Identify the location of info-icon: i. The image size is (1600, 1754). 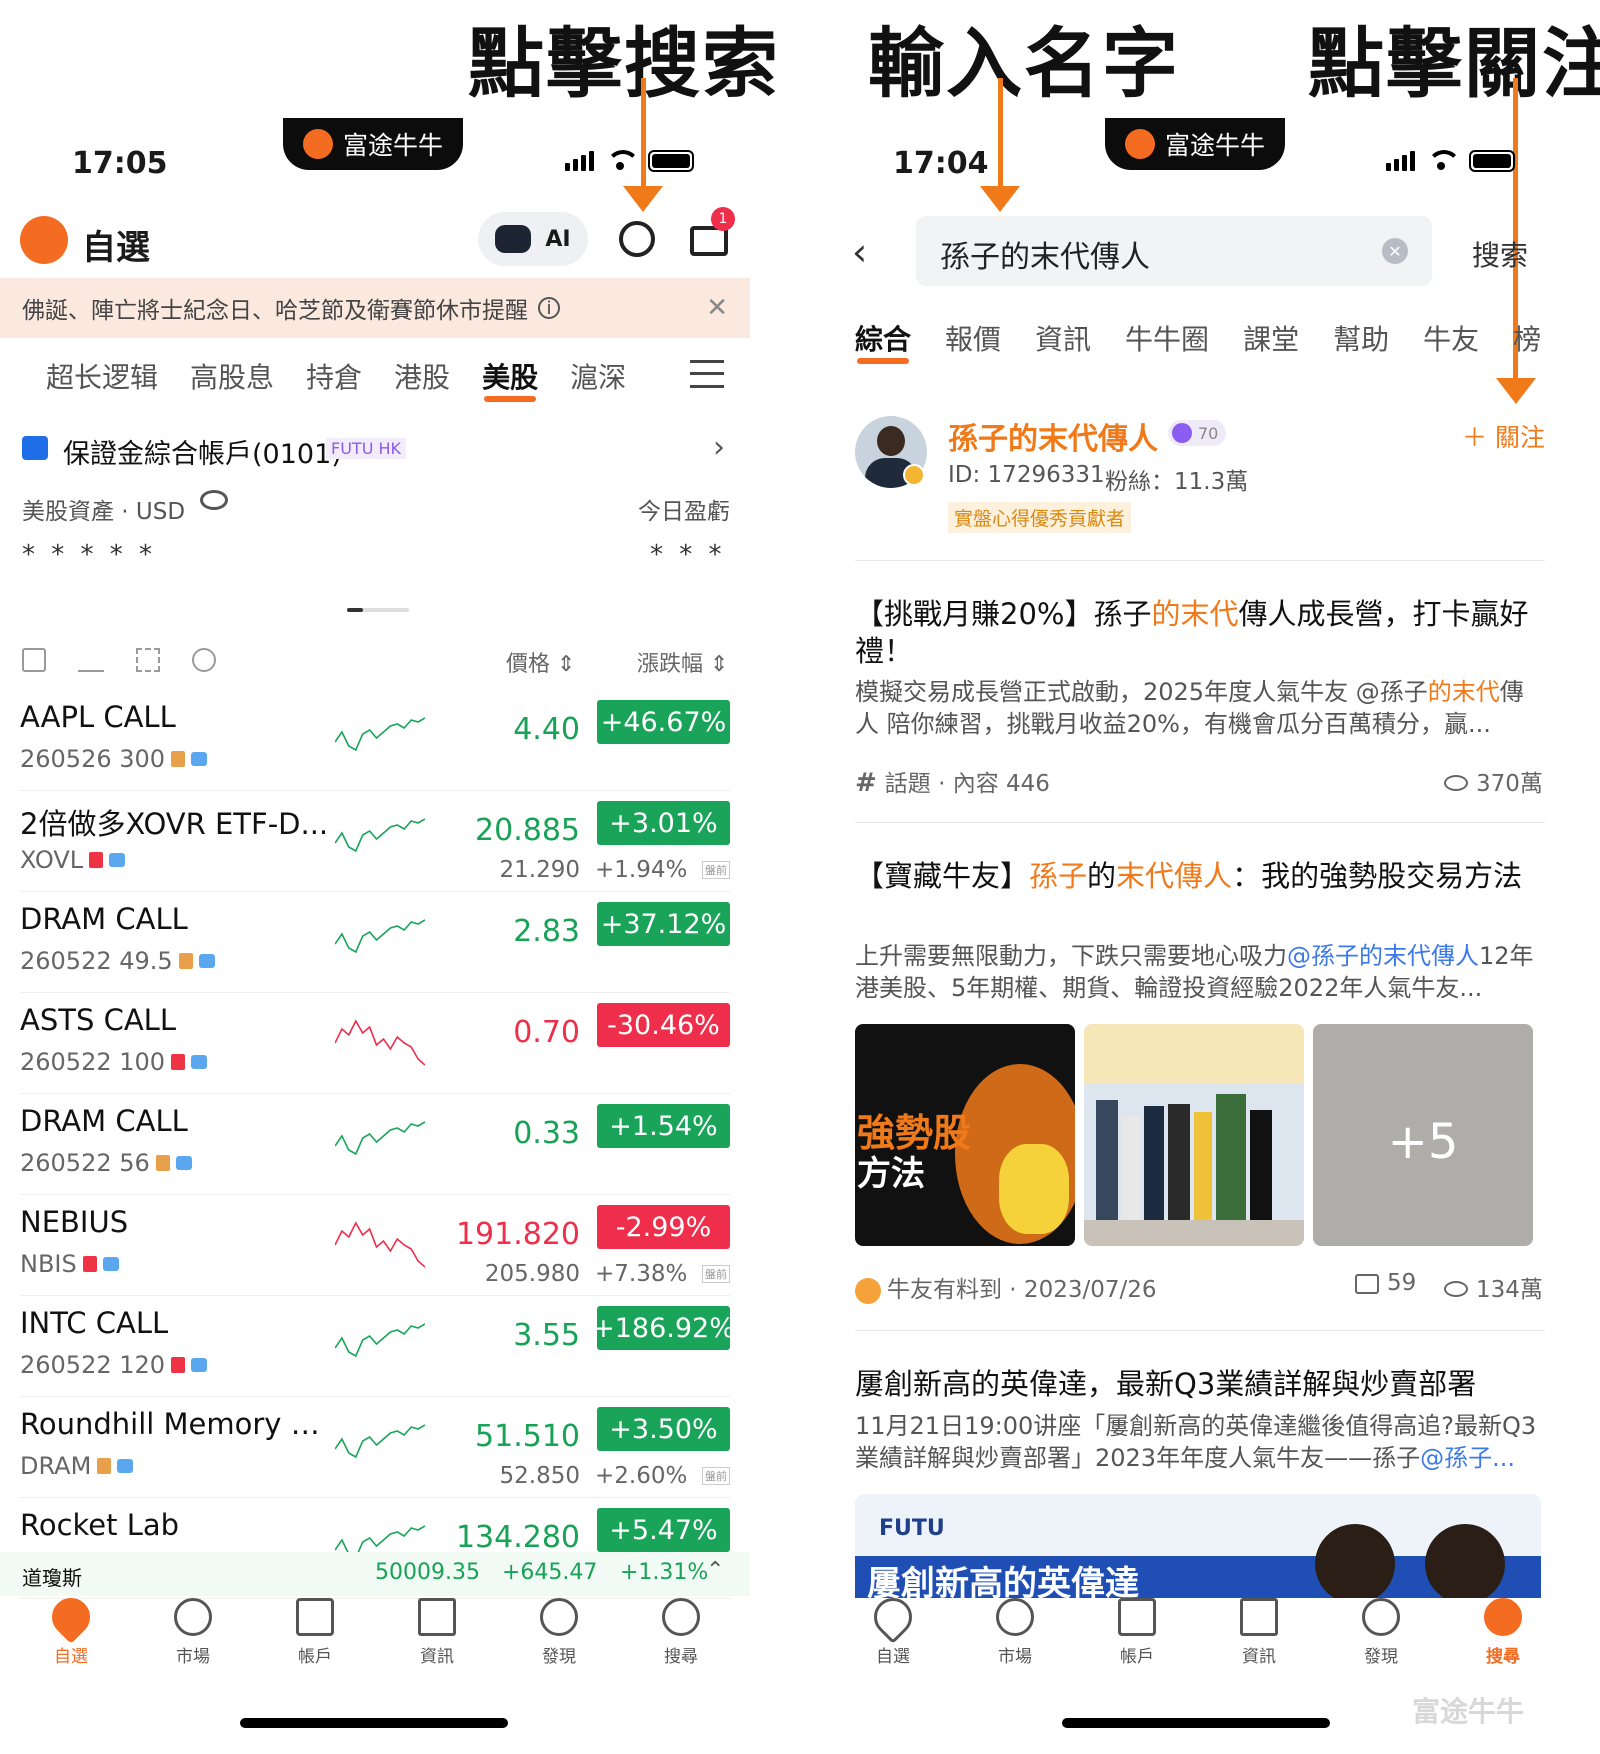
(549, 308).